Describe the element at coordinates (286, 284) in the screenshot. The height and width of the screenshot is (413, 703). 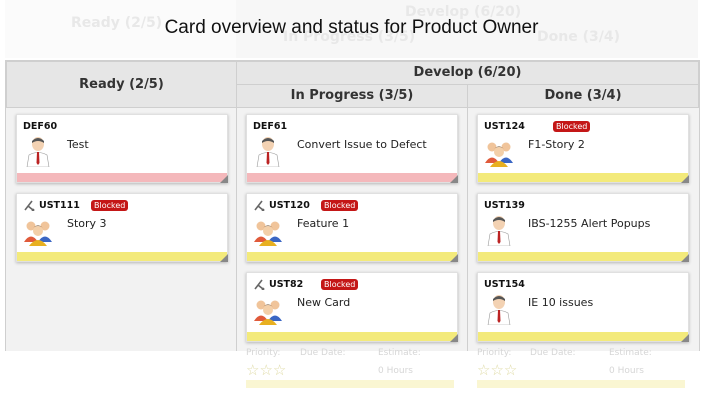
I see `card-id: UST82` at that location.